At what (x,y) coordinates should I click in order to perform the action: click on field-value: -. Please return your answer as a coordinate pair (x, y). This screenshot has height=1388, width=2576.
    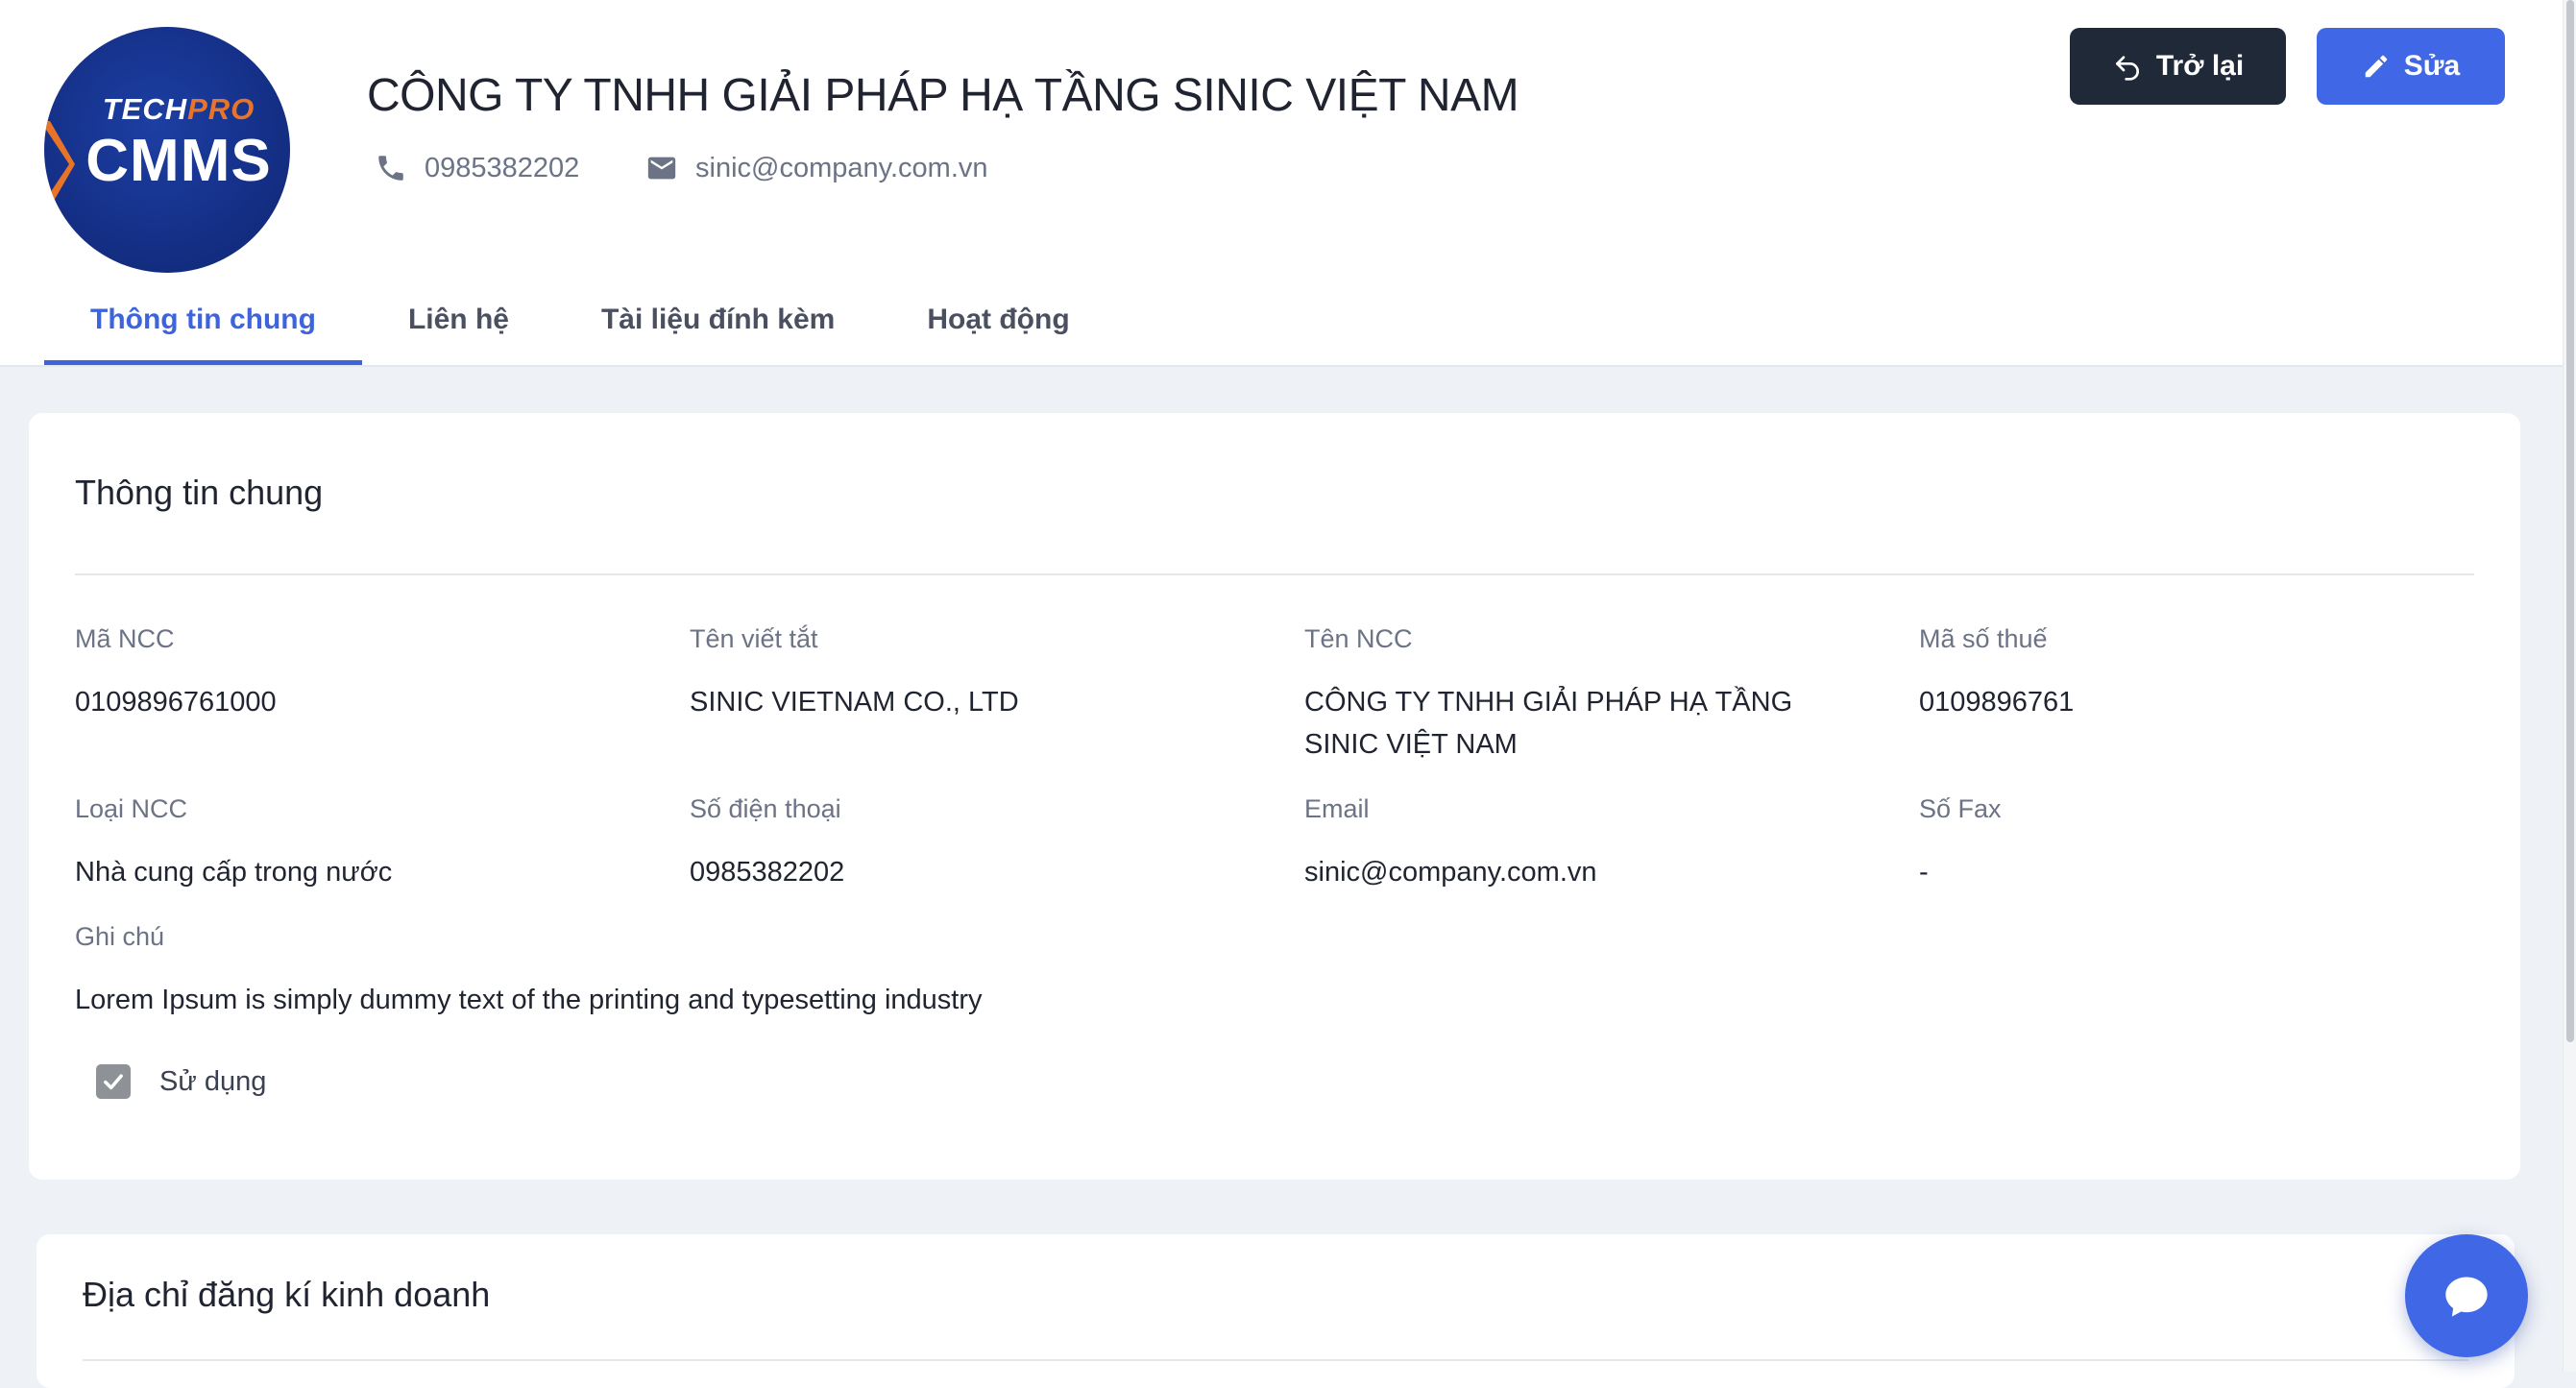
    Looking at the image, I should click on (1924, 872).